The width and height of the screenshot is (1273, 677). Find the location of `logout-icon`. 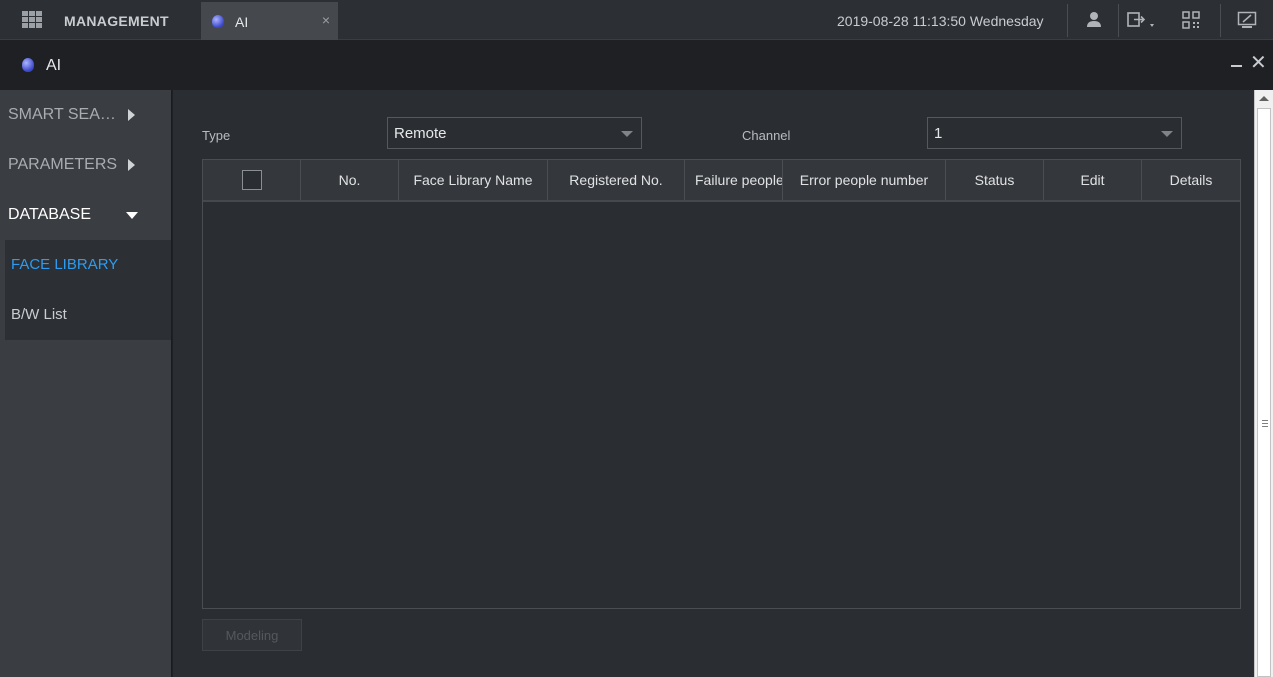

logout-icon is located at coordinates (1143, 20).